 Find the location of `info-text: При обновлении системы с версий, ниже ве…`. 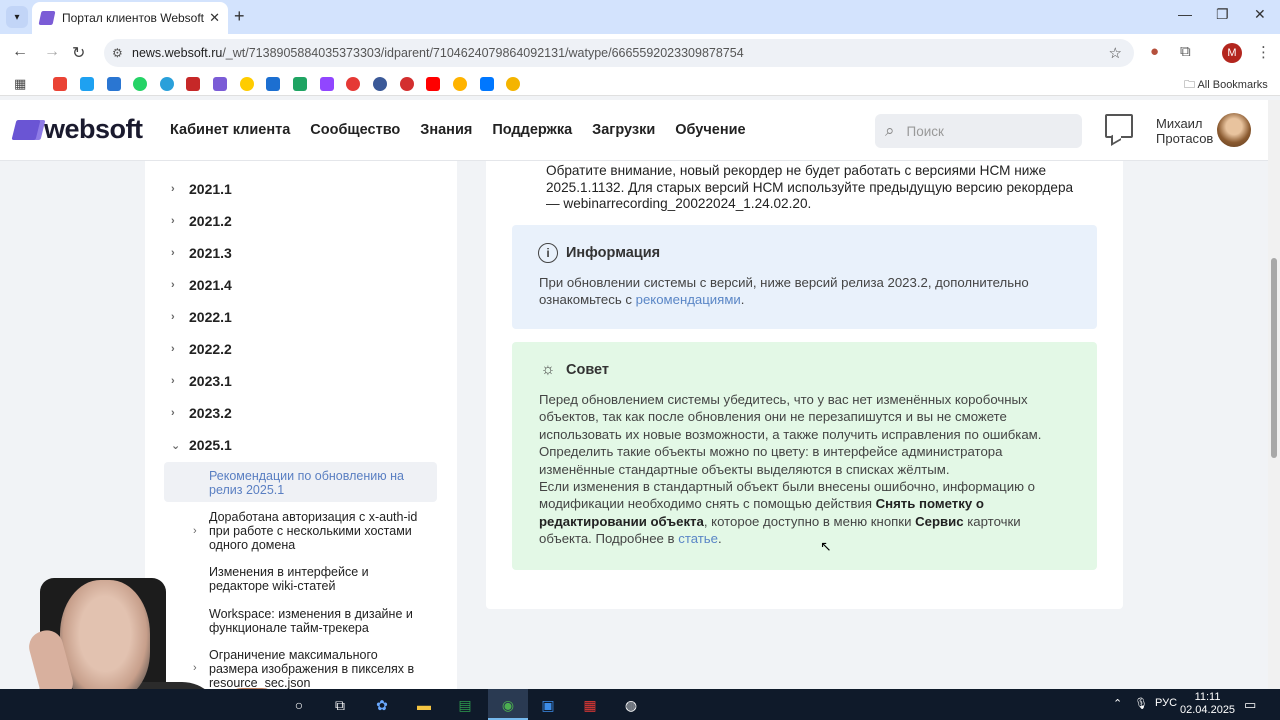

info-text: При обновлении системы с версий, ниже ве… is located at coordinates (784, 291).